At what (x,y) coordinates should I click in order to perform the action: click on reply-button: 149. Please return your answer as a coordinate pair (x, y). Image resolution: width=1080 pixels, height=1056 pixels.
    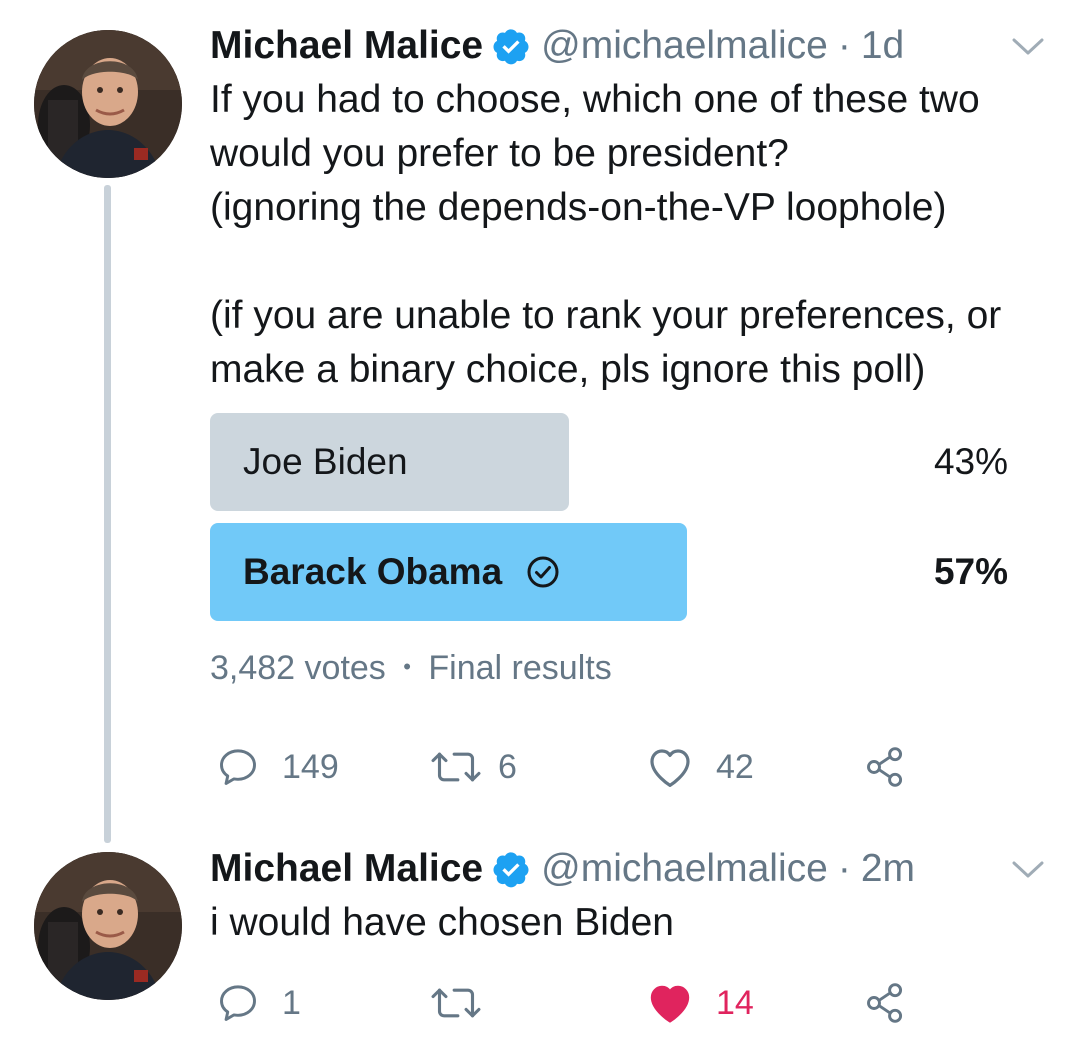
    Looking at the image, I should click on (277, 767).